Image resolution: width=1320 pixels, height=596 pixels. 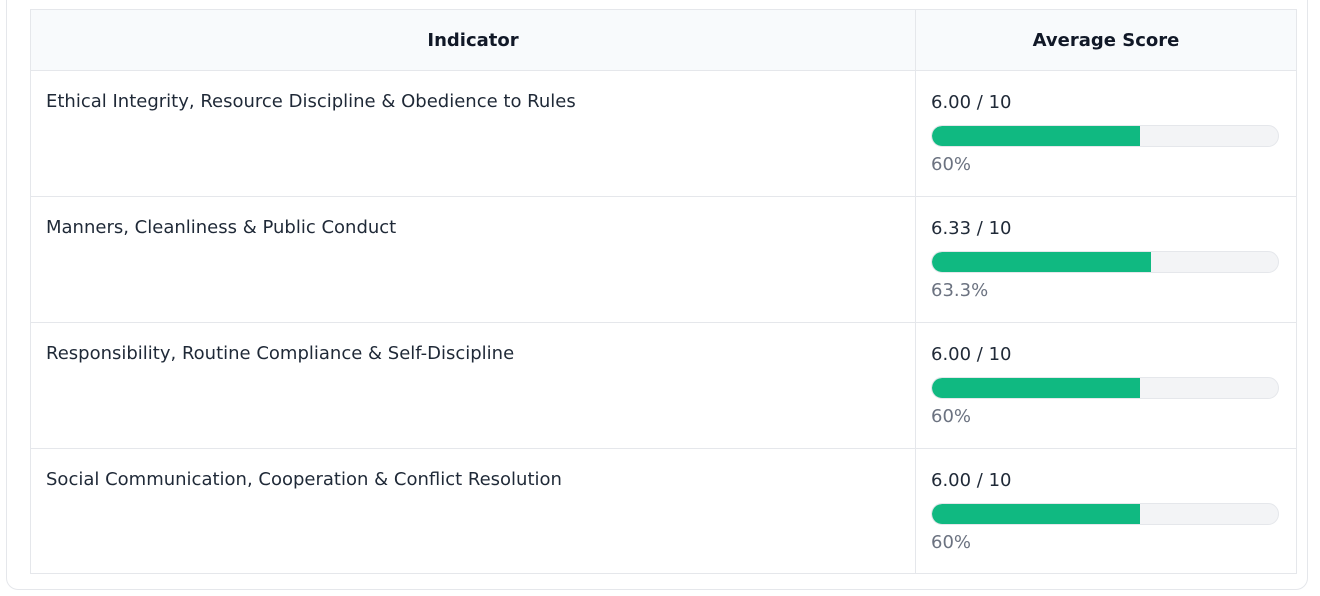 I want to click on average-score-column-header: Average Score, so click(x=1106, y=40).